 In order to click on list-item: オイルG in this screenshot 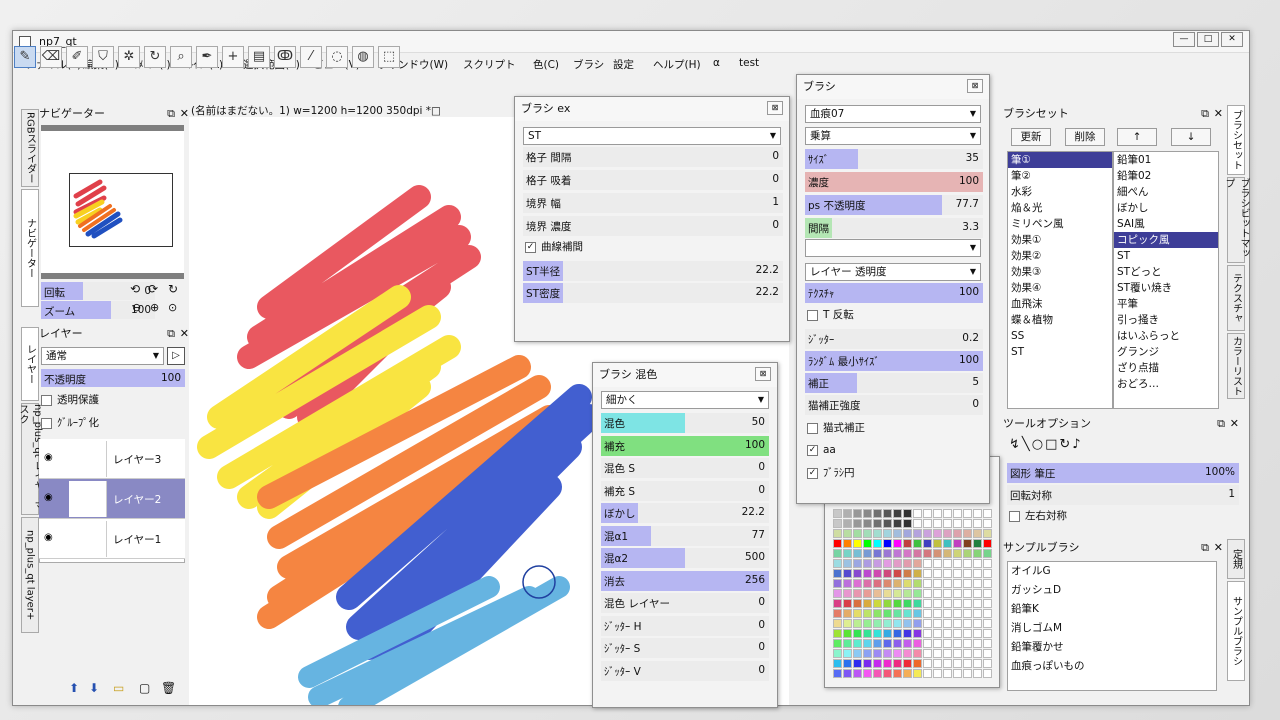, I will do `click(1112, 571)`.